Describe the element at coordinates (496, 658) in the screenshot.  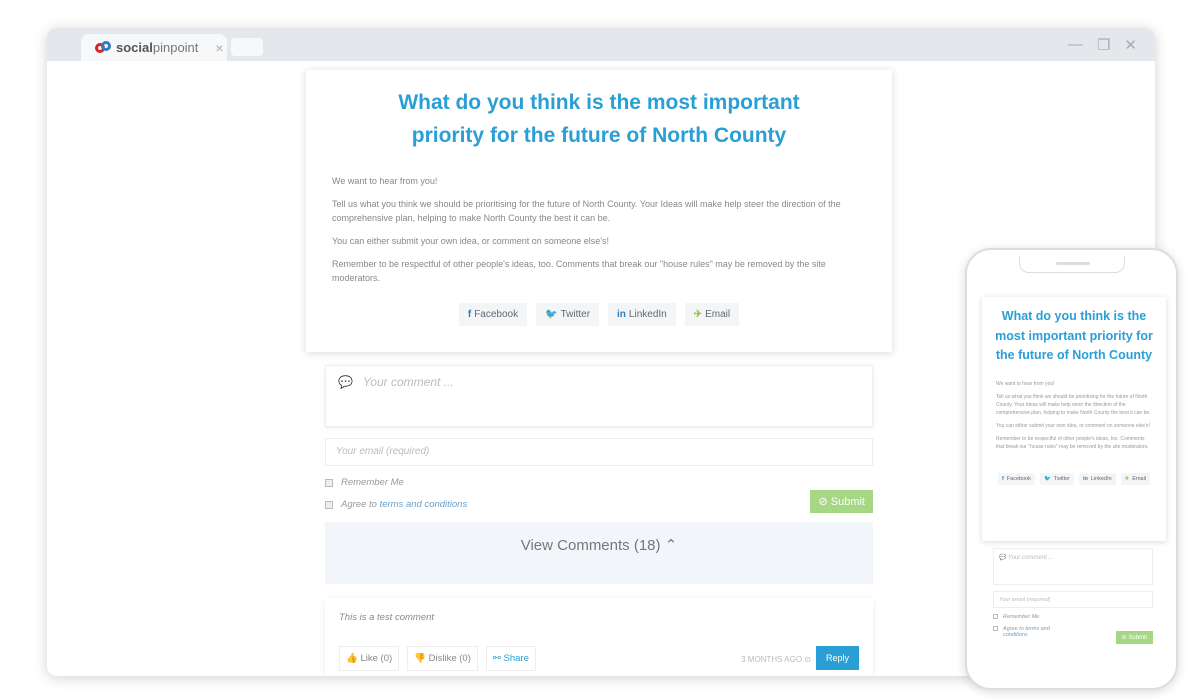
I see `share-icon: ⚯` at that location.